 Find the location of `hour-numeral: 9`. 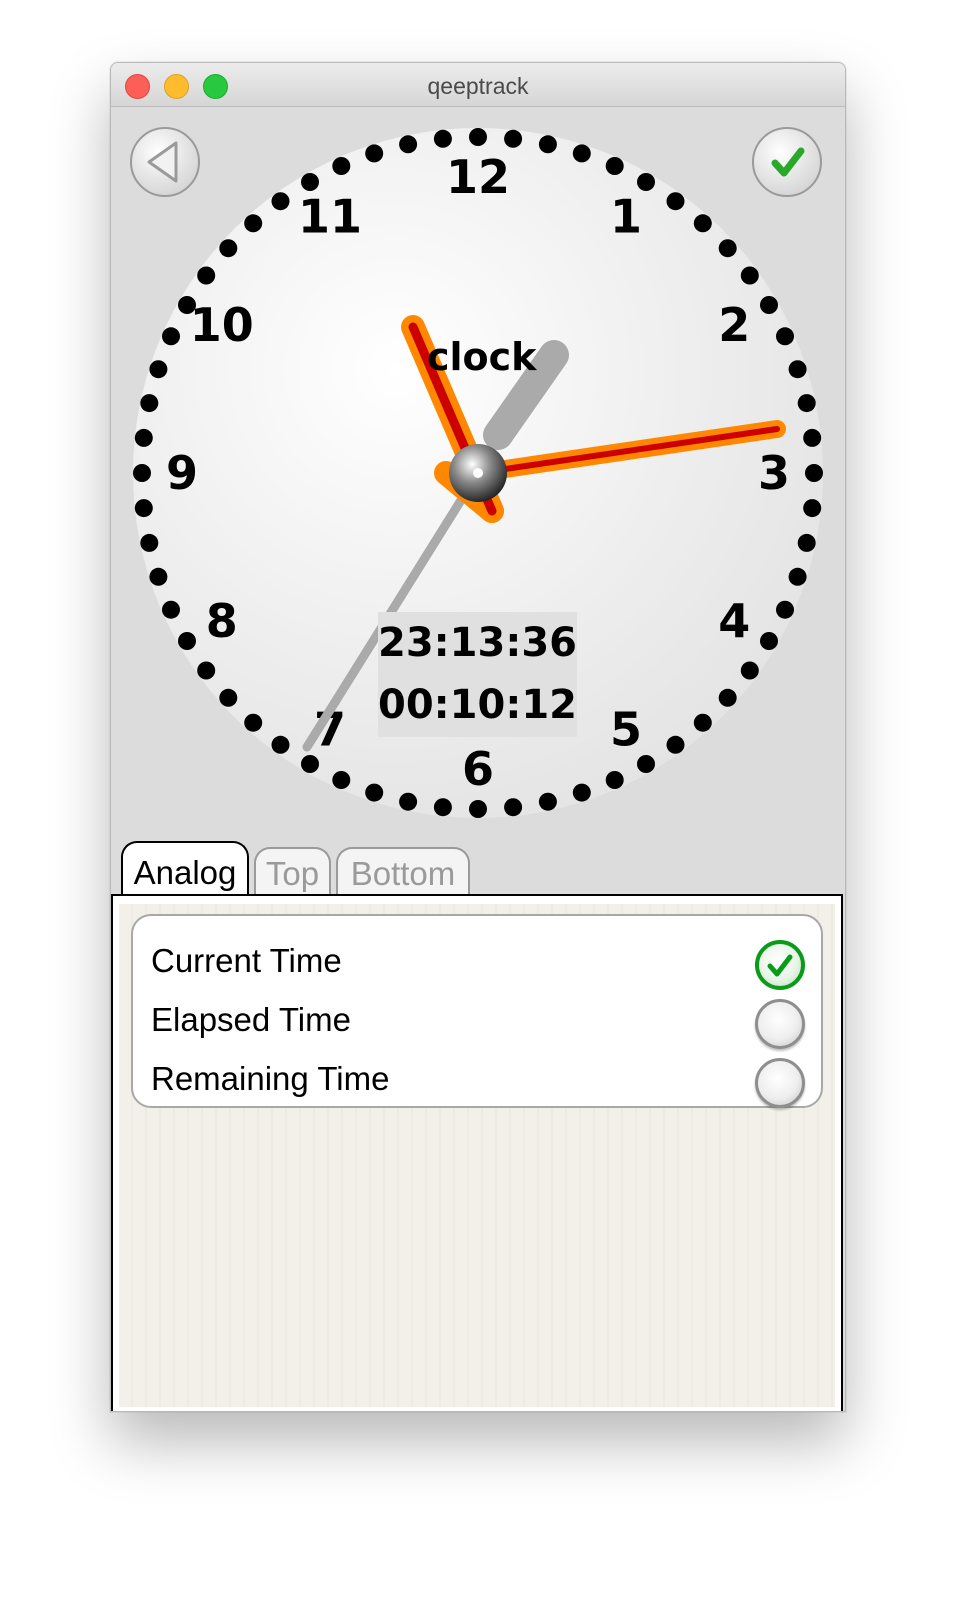

hour-numeral: 9 is located at coordinates (182, 473).